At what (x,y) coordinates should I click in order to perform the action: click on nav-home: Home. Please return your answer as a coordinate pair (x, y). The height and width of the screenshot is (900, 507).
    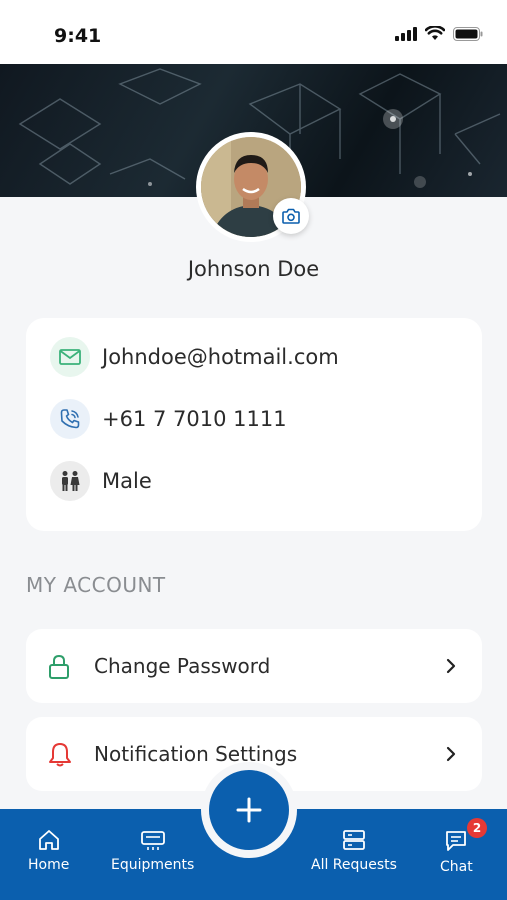
    Looking at the image, I should click on (48, 851).